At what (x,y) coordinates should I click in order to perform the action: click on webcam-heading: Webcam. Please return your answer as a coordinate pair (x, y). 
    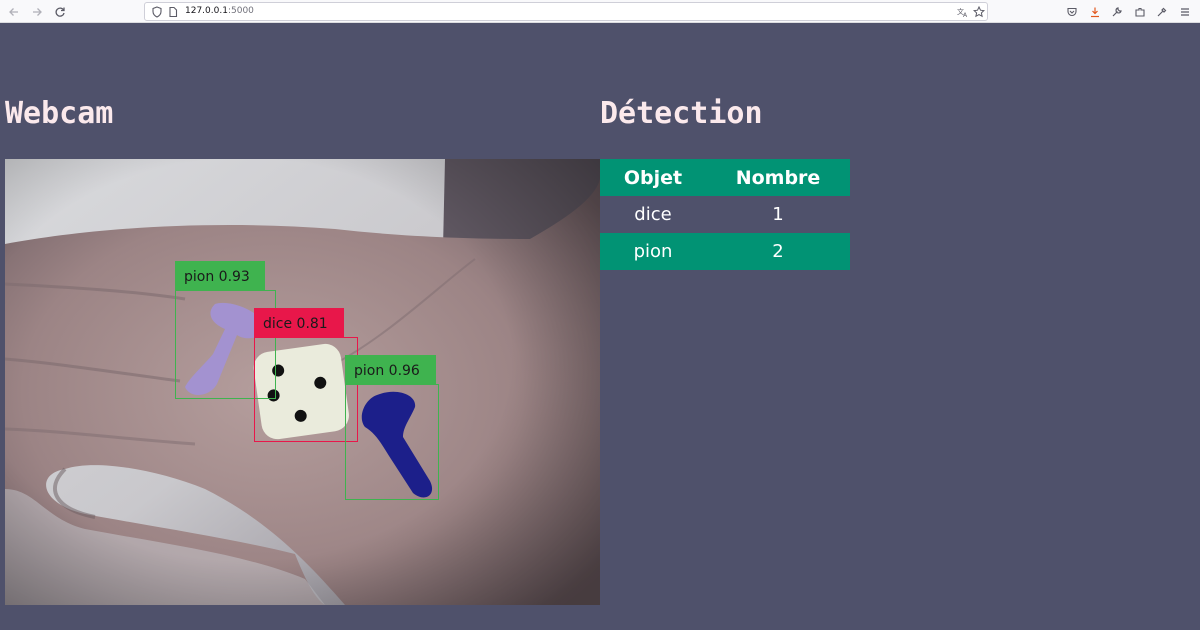
    Looking at the image, I should click on (59, 113).